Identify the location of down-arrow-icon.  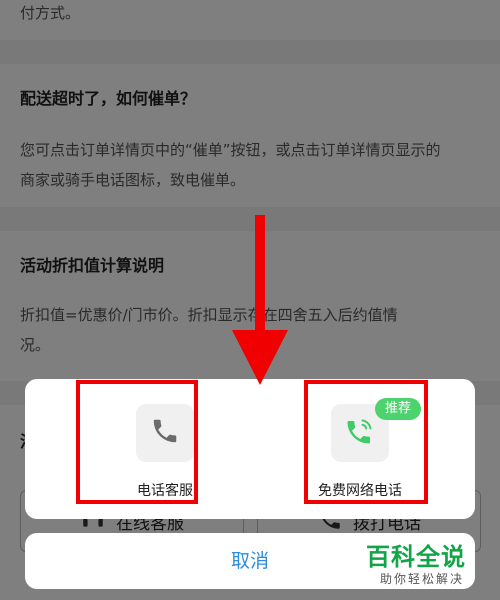
(260, 300).